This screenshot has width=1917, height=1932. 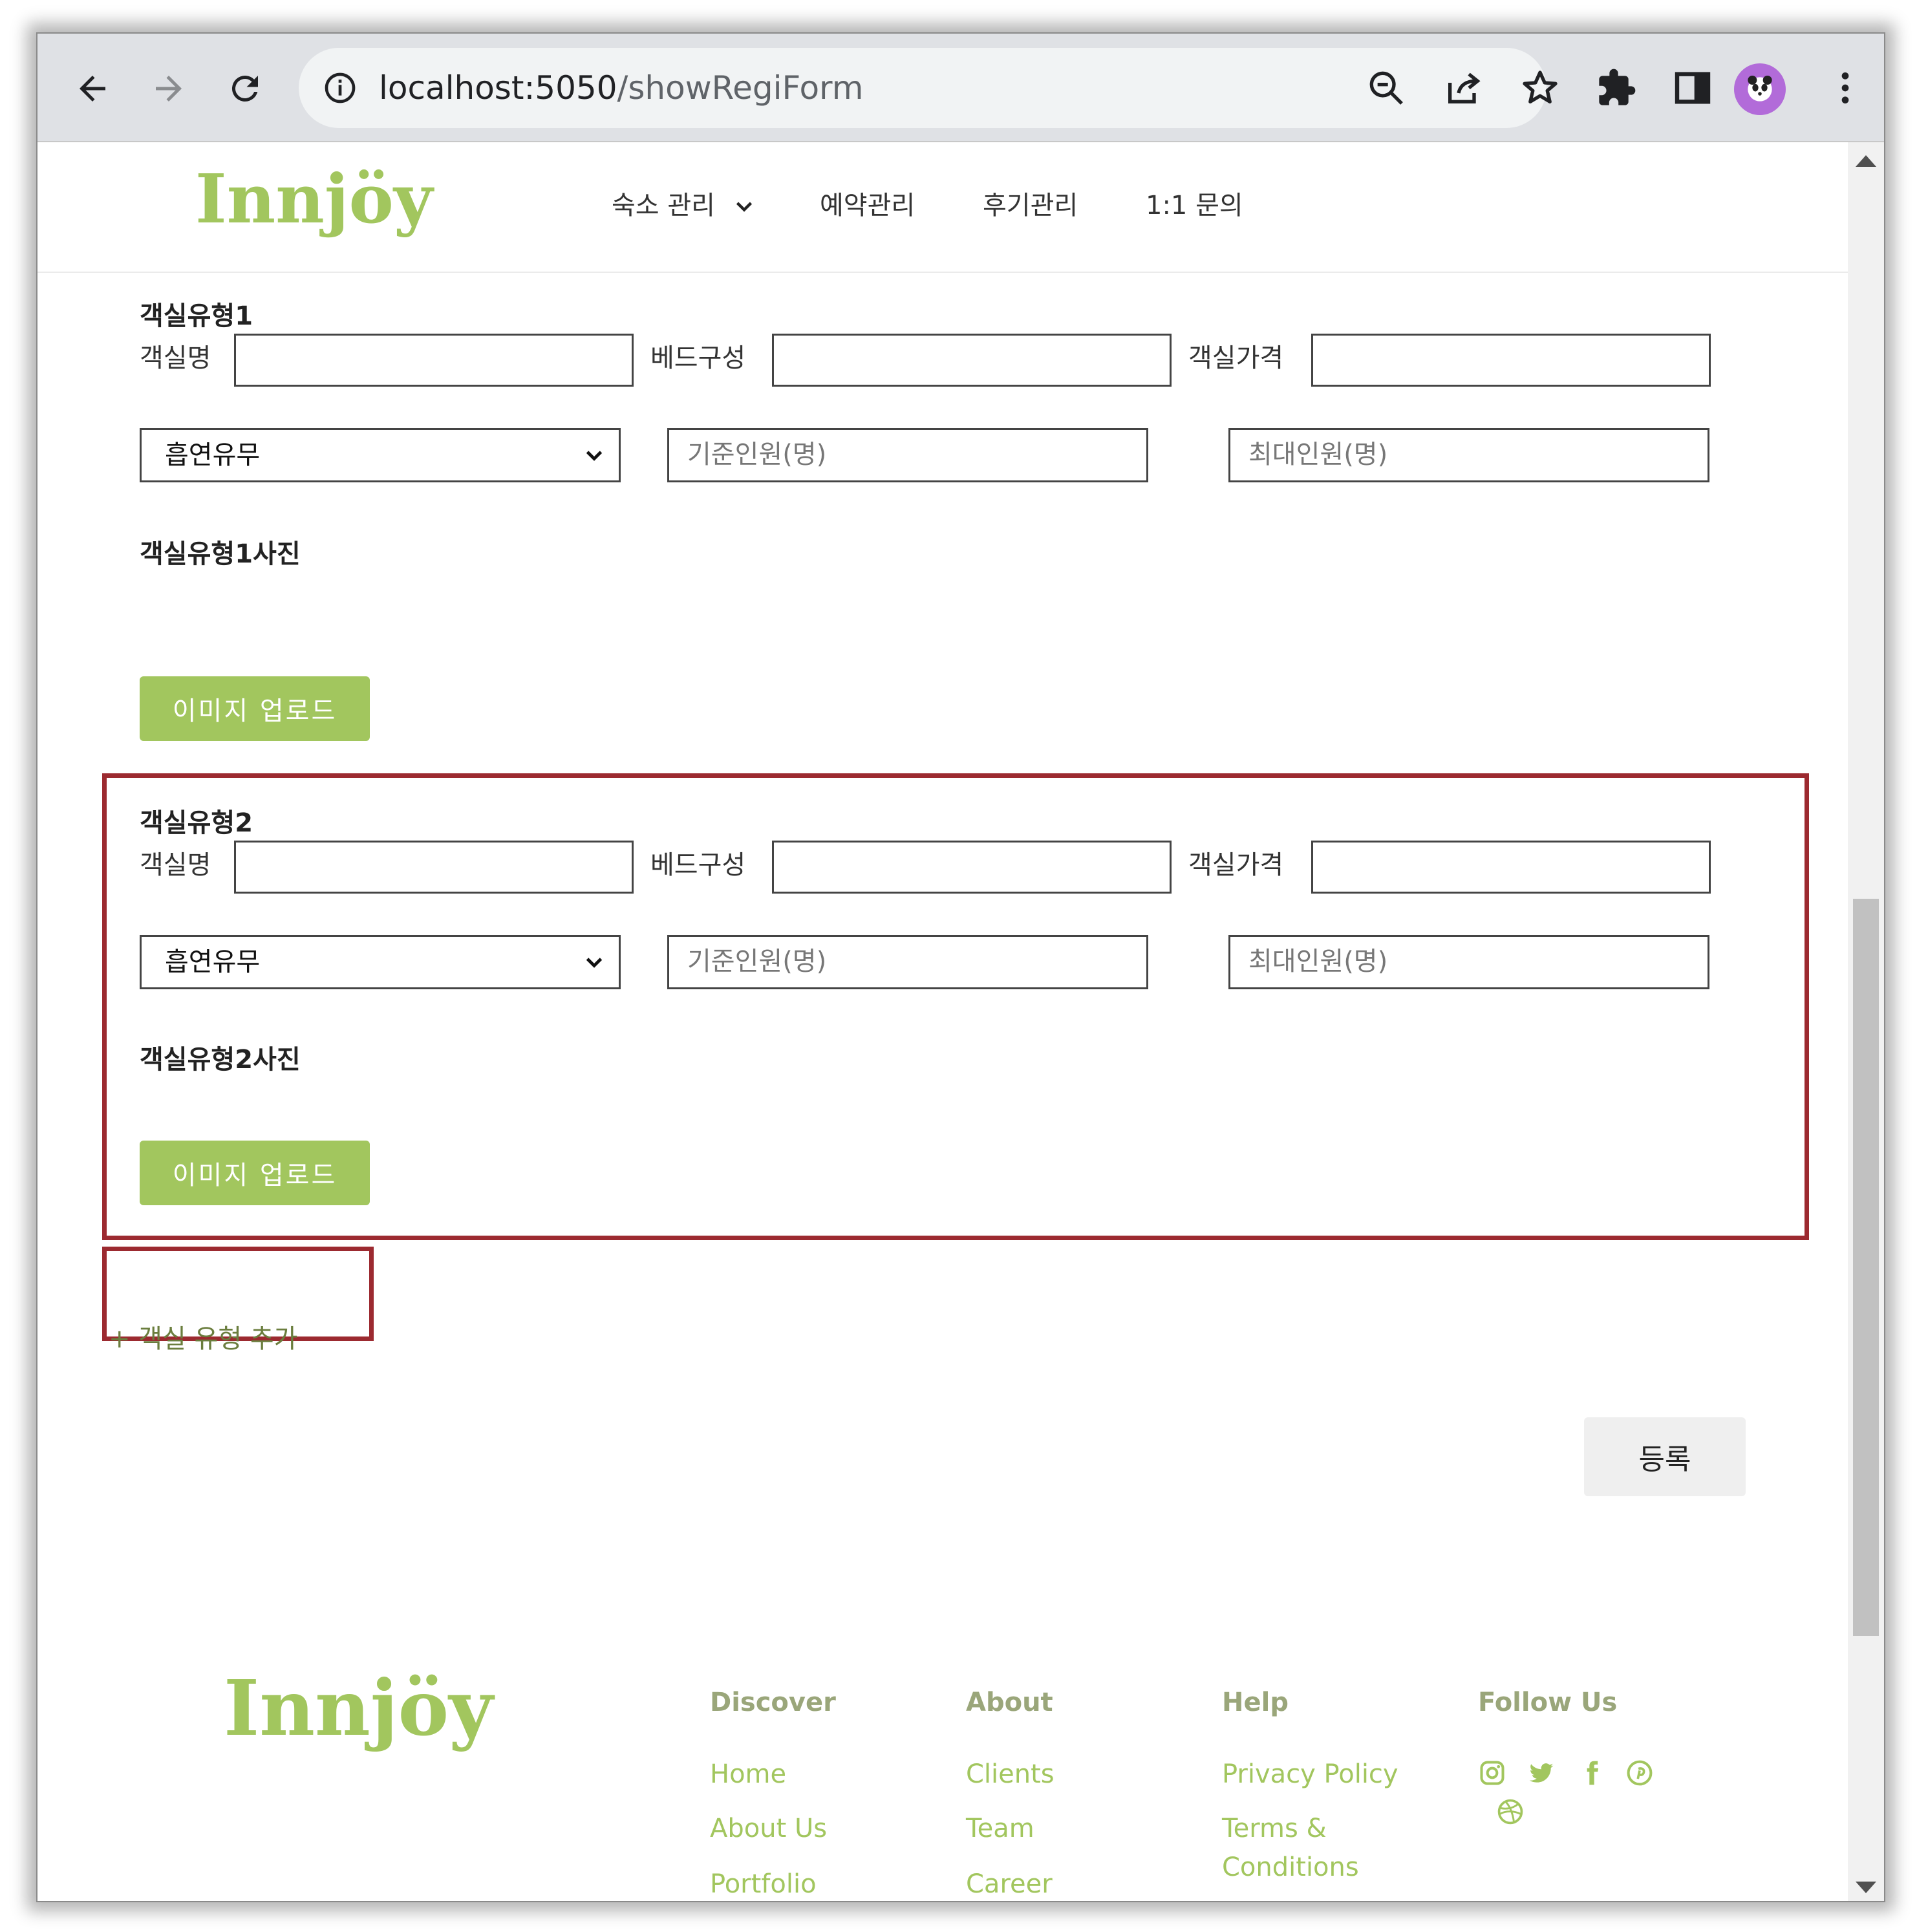 I want to click on menu-lodging-management: 숙소 관리, so click(x=684, y=205).